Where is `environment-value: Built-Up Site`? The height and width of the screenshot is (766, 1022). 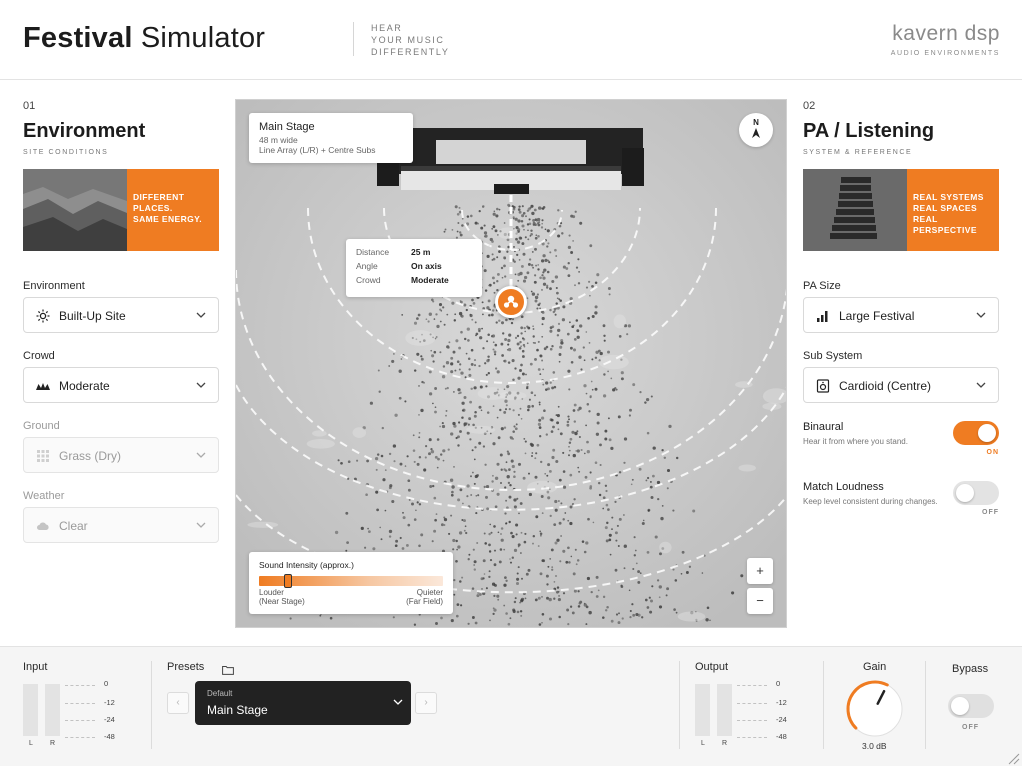
environment-value: Built-Up Site is located at coordinates (92, 316).